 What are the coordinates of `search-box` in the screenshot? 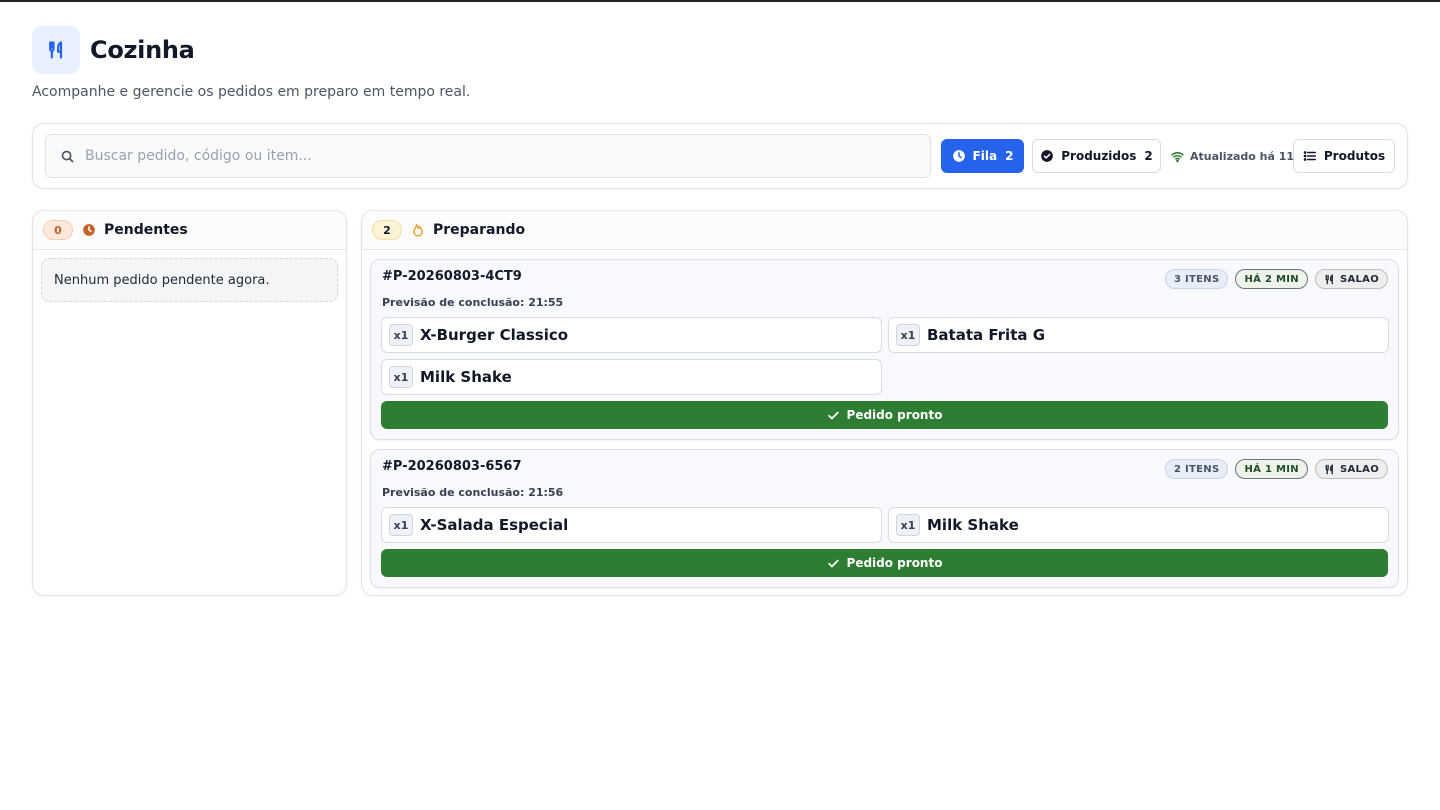 It's located at (488, 156).